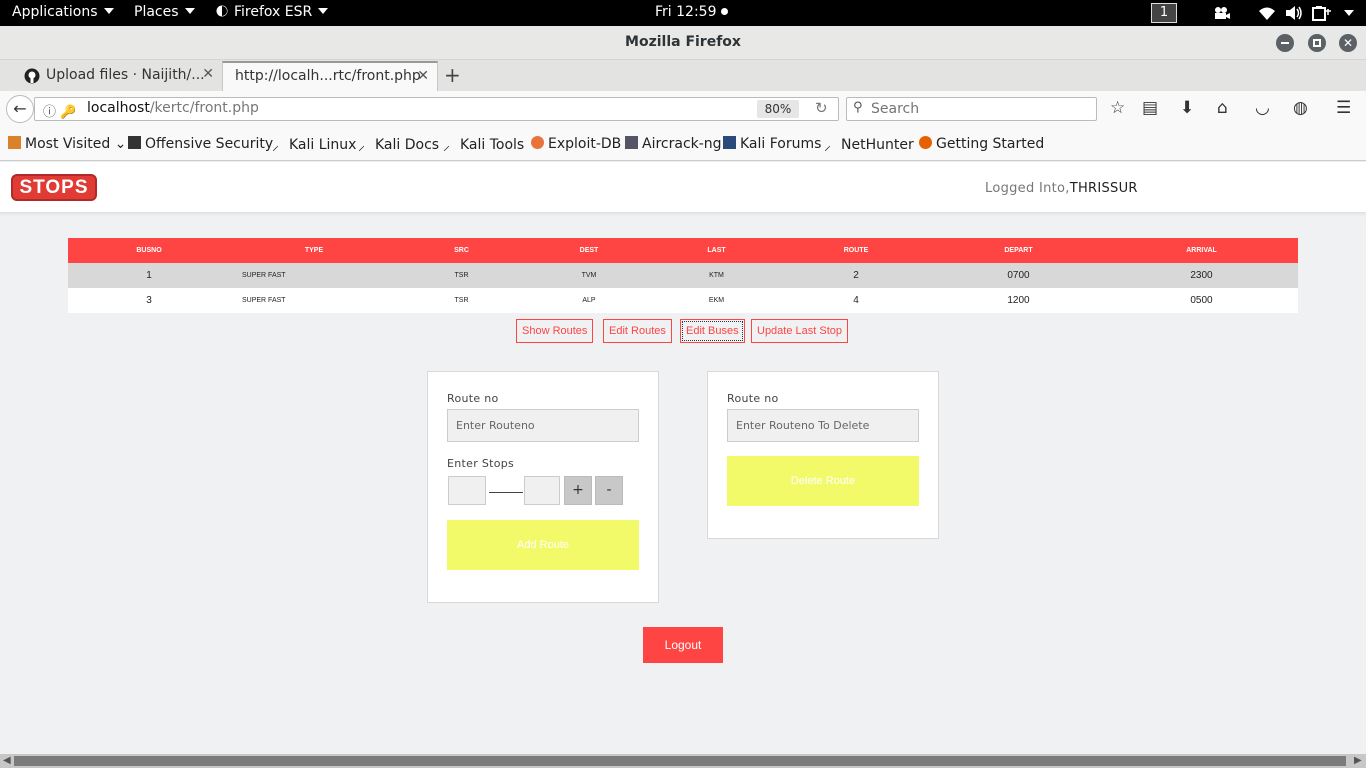 The image size is (1366, 768). What do you see at coordinates (467, 490) in the screenshot?
I see `start-stop-input` at bounding box center [467, 490].